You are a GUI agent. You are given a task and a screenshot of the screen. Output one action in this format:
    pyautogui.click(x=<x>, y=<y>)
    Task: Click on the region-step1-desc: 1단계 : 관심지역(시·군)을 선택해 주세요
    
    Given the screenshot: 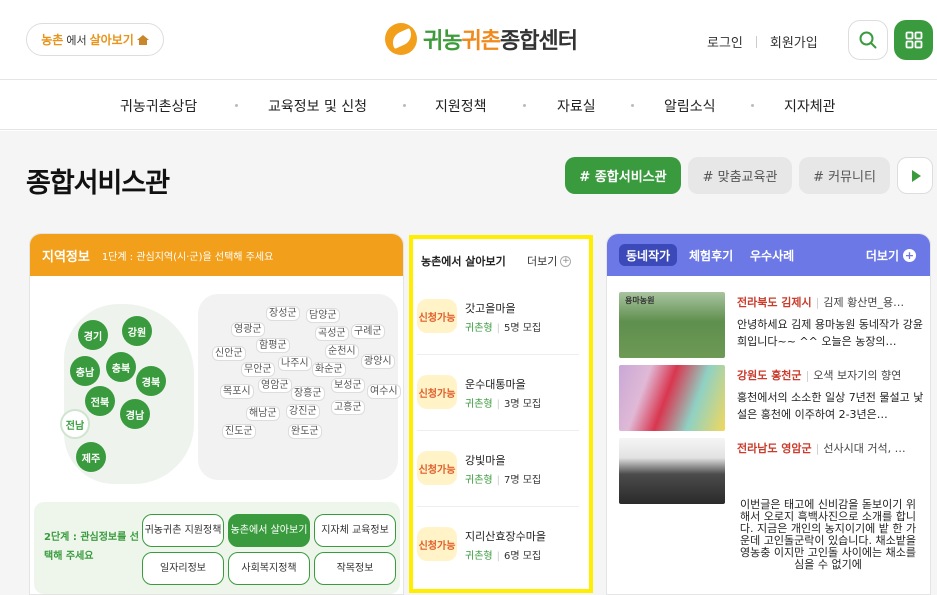 What is the action you would take?
    pyautogui.click(x=187, y=257)
    